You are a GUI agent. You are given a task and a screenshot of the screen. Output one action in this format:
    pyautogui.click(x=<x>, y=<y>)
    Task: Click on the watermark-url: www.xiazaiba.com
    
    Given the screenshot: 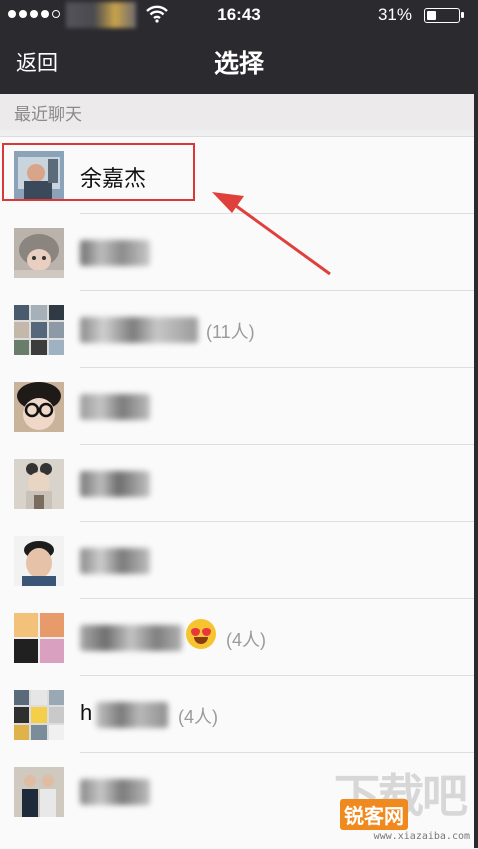 What is the action you would take?
    pyautogui.click(x=421, y=836)
    